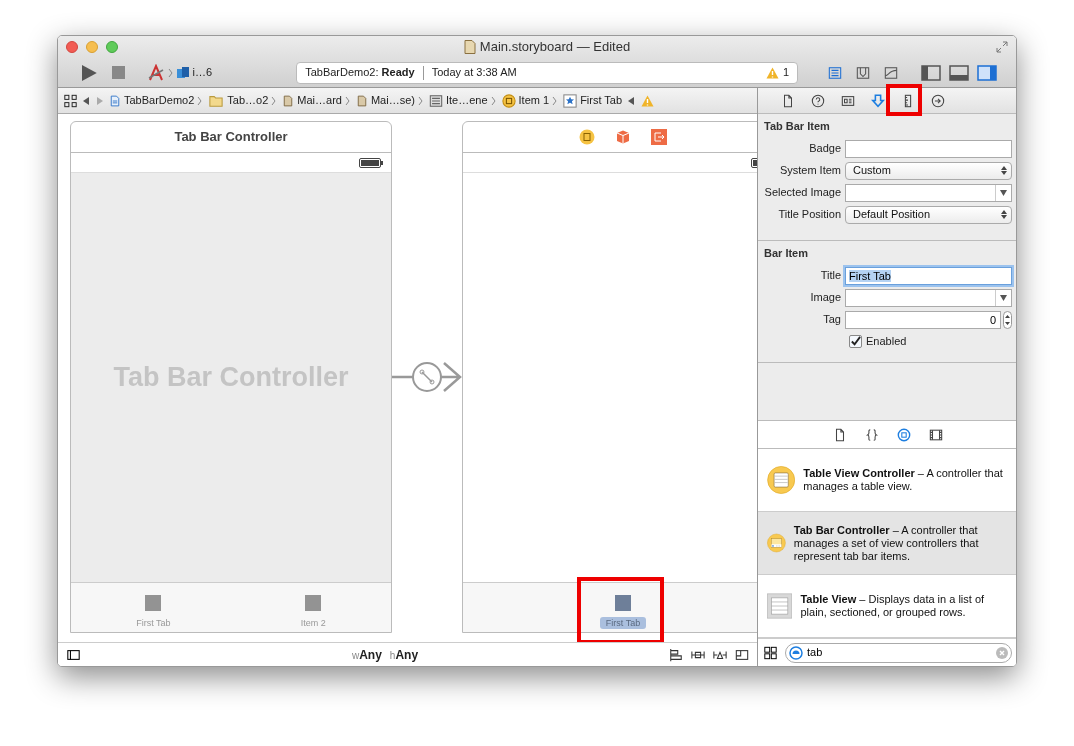  I want to click on text-field: First Tab, so click(928, 275).